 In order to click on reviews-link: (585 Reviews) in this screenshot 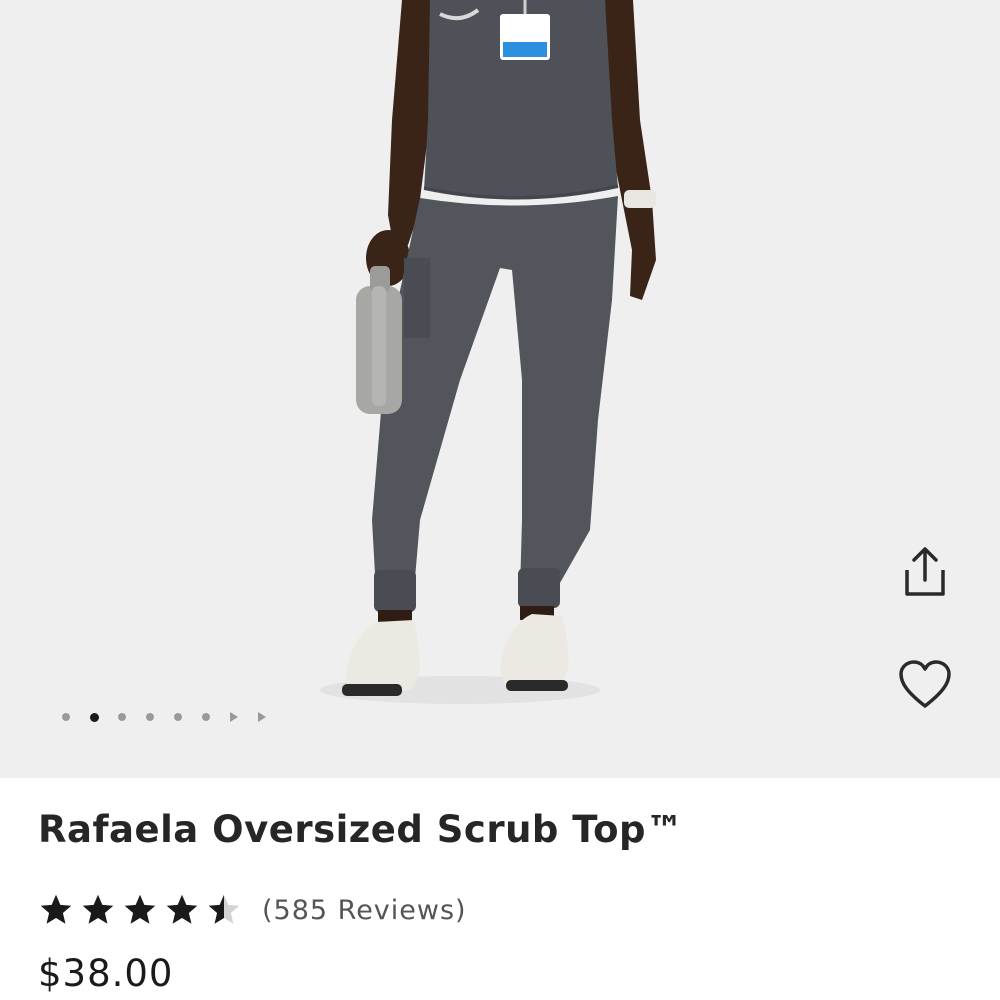, I will do `click(364, 910)`.